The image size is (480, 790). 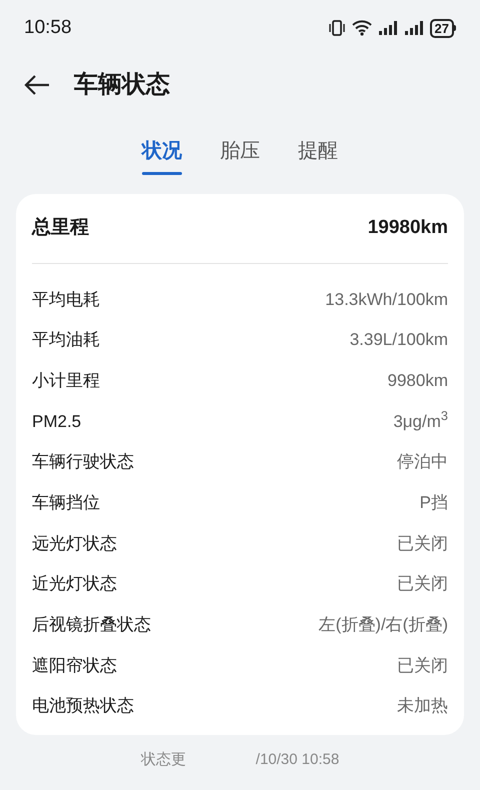 I want to click on row-value: 9980km, so click(x=418, y=381).